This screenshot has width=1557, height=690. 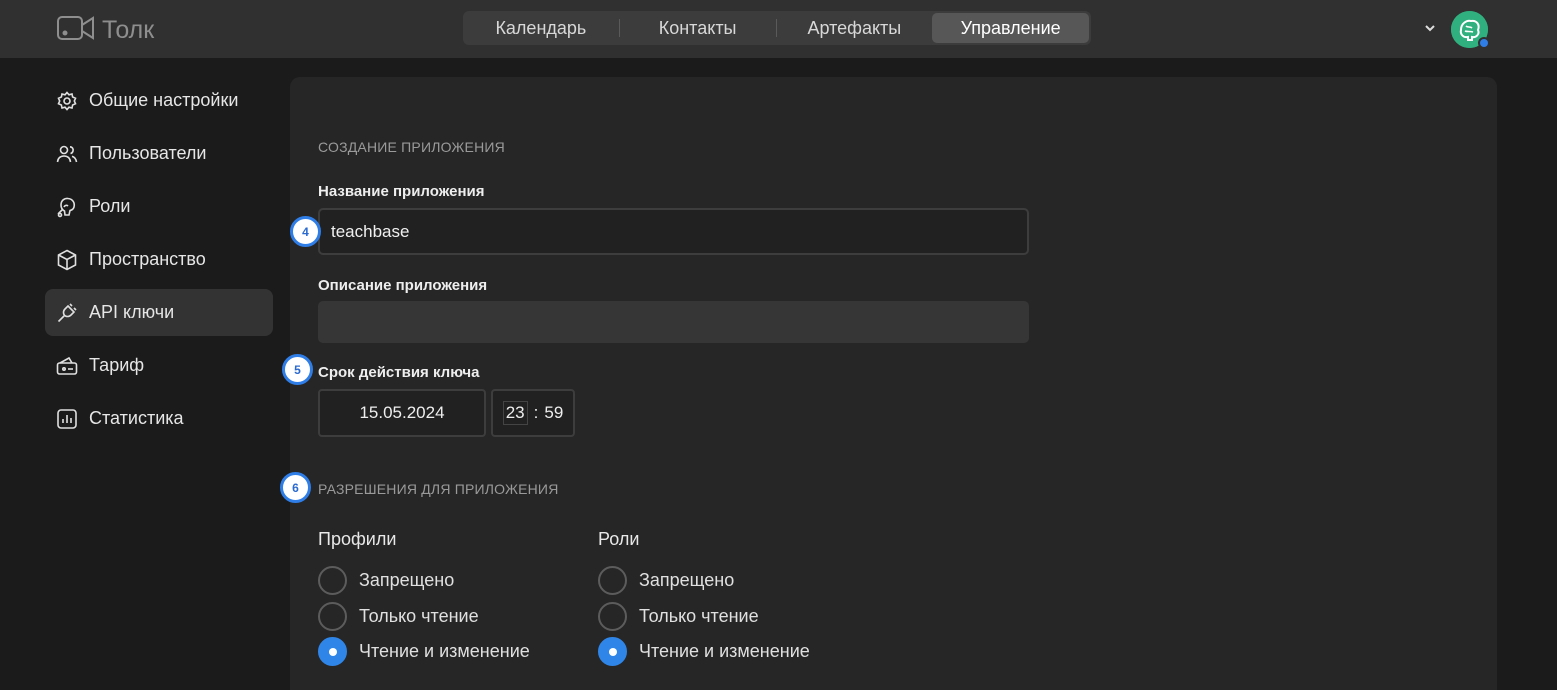 What do you see at coordinates (673, 322) in the screenshot?
I see `app-description-input` at bounding box center [673, 322].